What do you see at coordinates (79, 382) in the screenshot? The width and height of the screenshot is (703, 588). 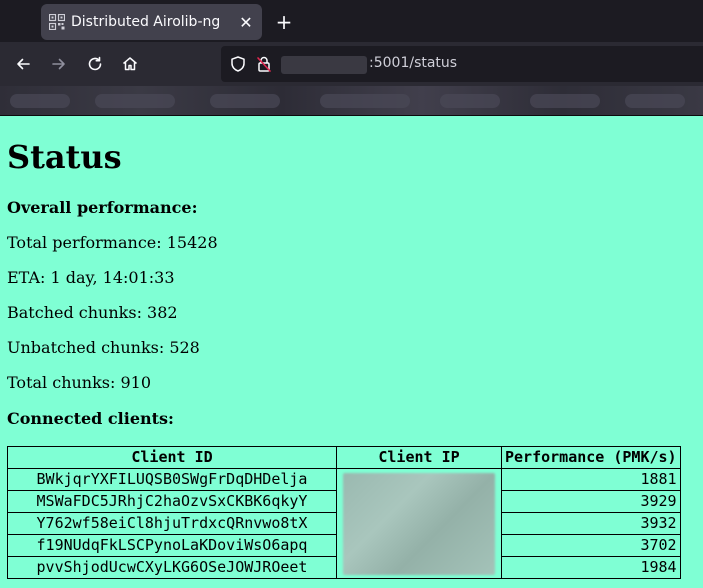 I see `total-chunks-text: Total chunks: 910` at bounding box center [79, 382].